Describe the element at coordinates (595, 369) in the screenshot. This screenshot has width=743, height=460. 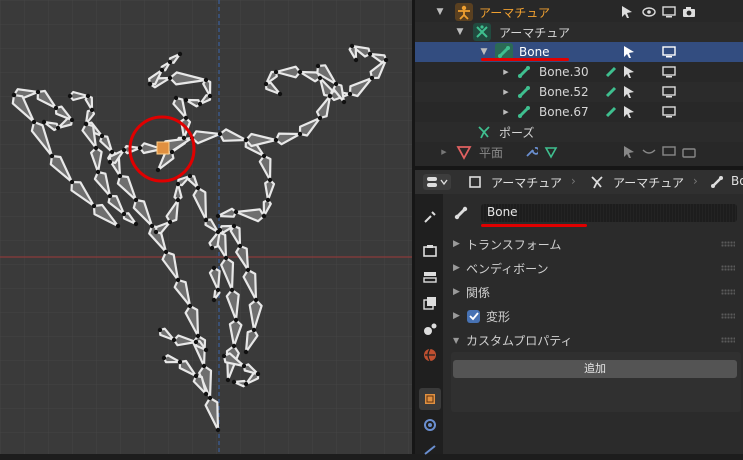
I see `add-property-button: 追加` at that location.